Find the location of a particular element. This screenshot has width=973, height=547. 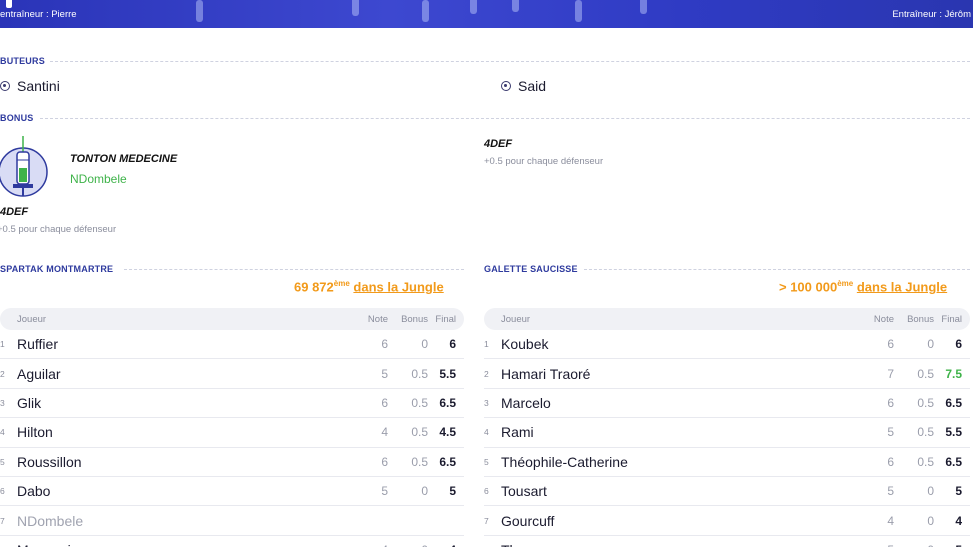

player-name: Koubek is located at coordinates (677, 344).